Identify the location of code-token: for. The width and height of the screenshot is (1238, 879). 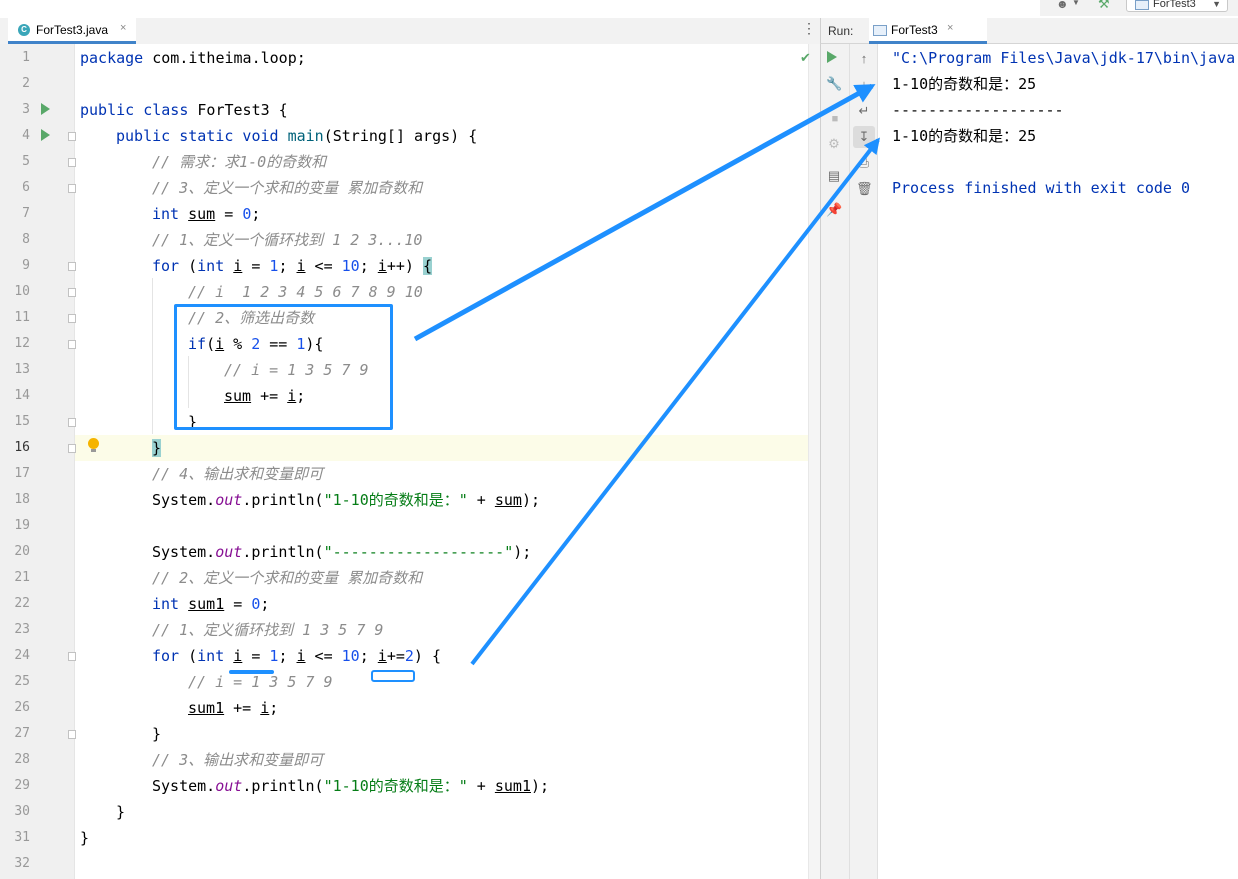
(166, 656).